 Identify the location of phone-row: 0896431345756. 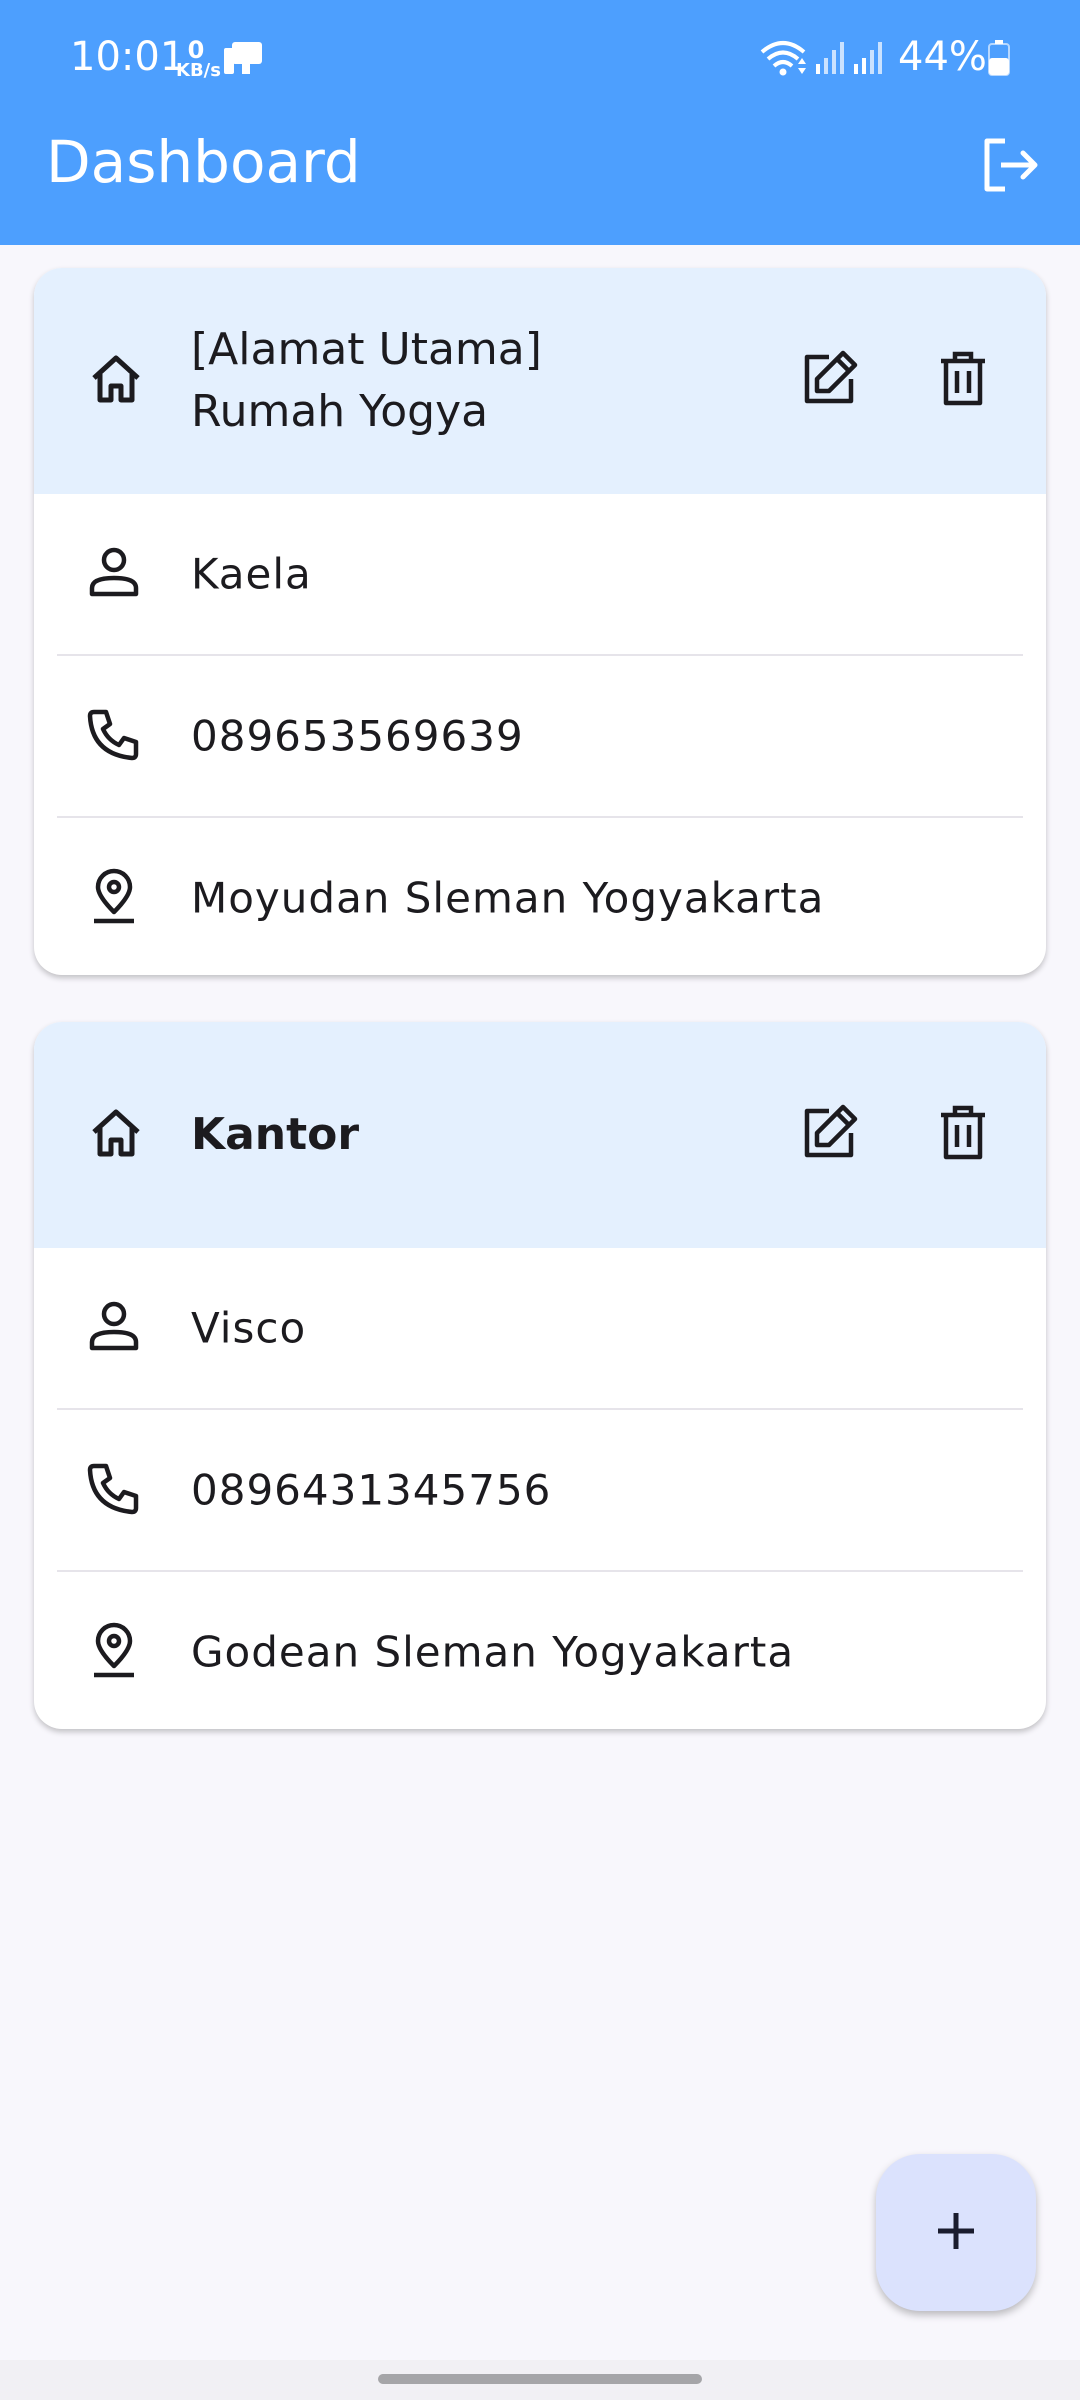
(540, 1490).